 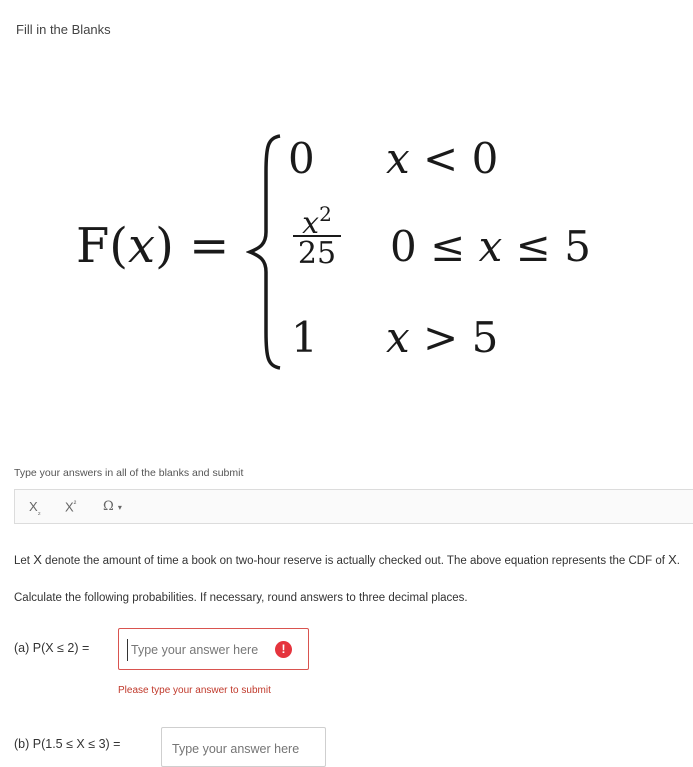 I want to click on superscript-button: X², so click(x=70, y=506).